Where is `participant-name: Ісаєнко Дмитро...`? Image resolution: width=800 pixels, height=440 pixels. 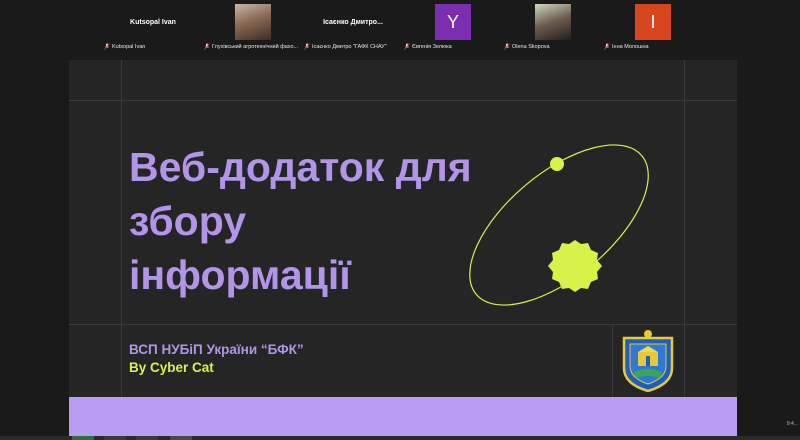
participant-name: Ісаєнко Дмитро... is located at coordinates (353, 22).